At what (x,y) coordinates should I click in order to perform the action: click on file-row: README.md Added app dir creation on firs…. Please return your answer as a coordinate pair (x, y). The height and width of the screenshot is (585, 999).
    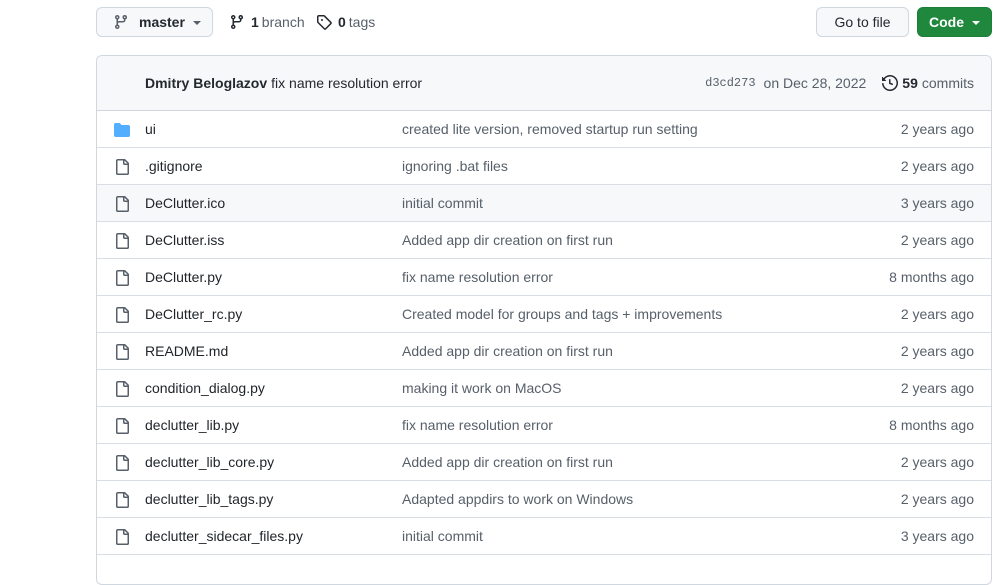
    Looking at the image, I should click on (544, 351).